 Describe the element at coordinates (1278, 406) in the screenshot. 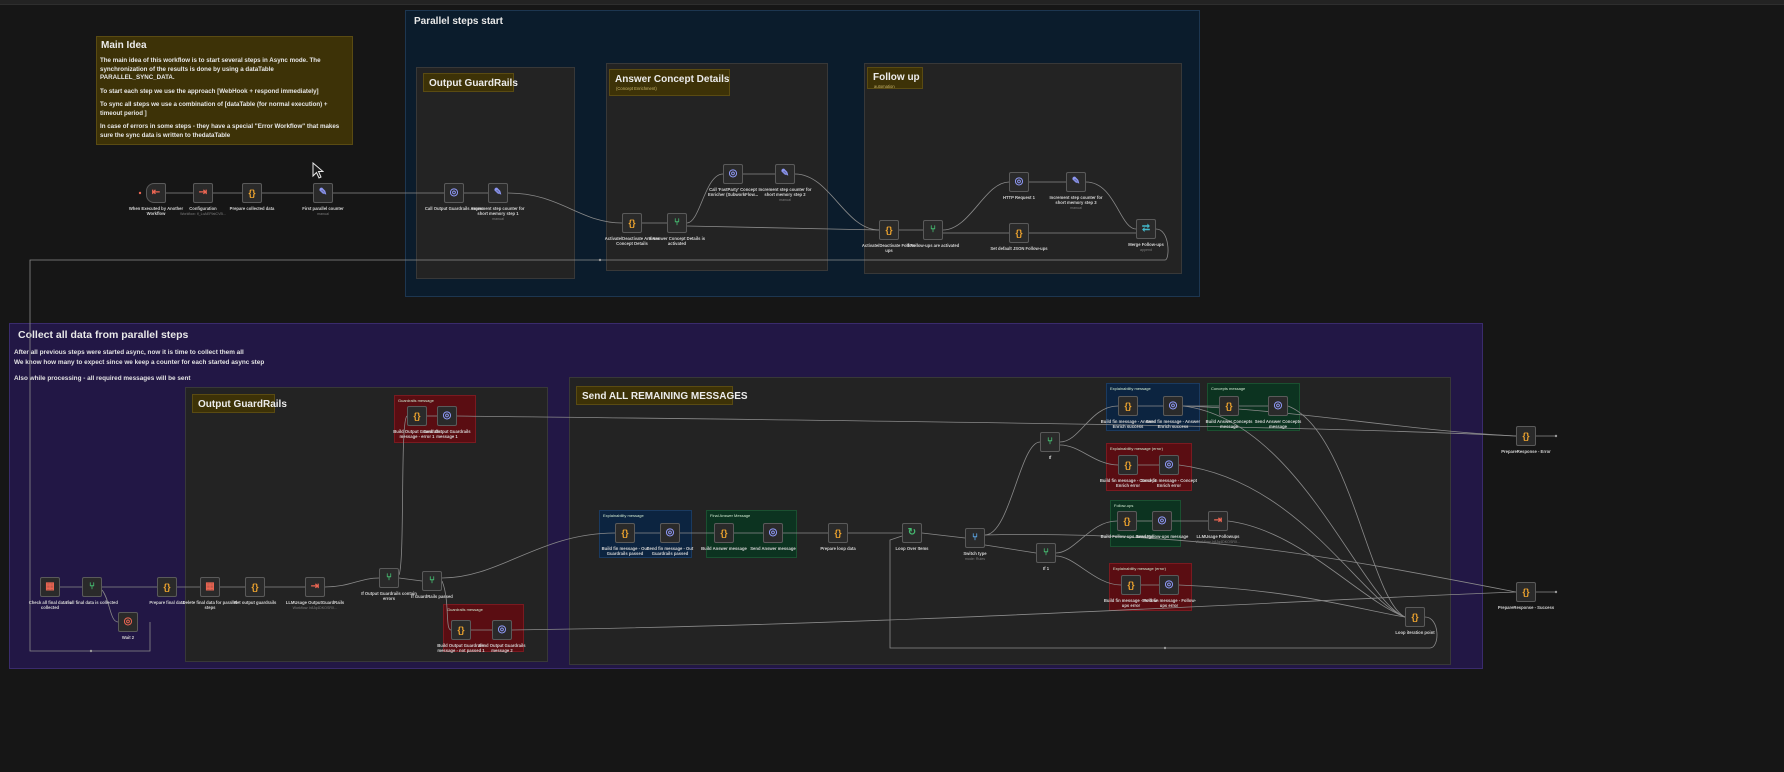

I see `node-send-answer-concepts: ◎` at that location.